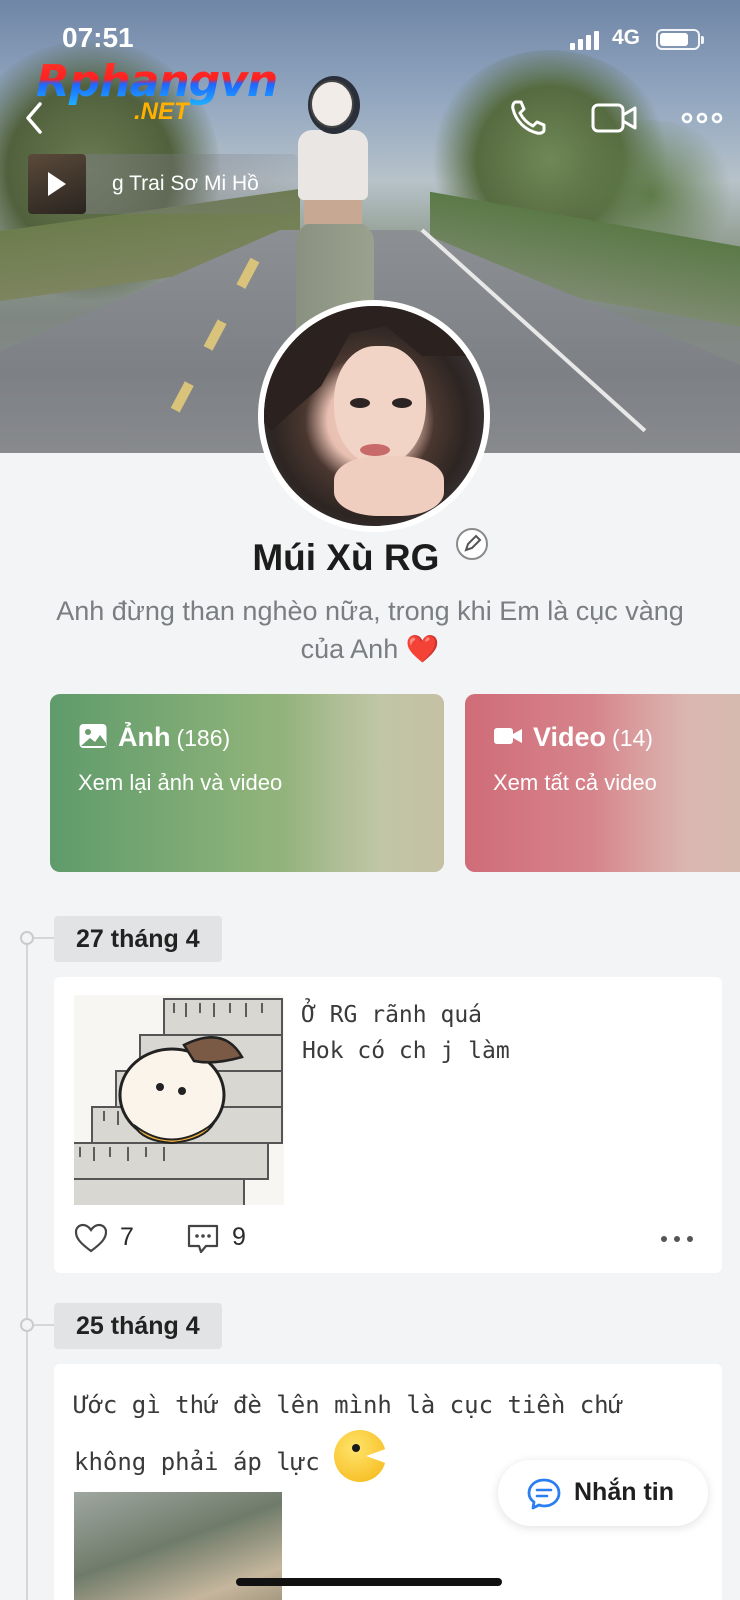 This screenshot has width=740, height=1600. I want to click on play-icon, so click(57, 184).